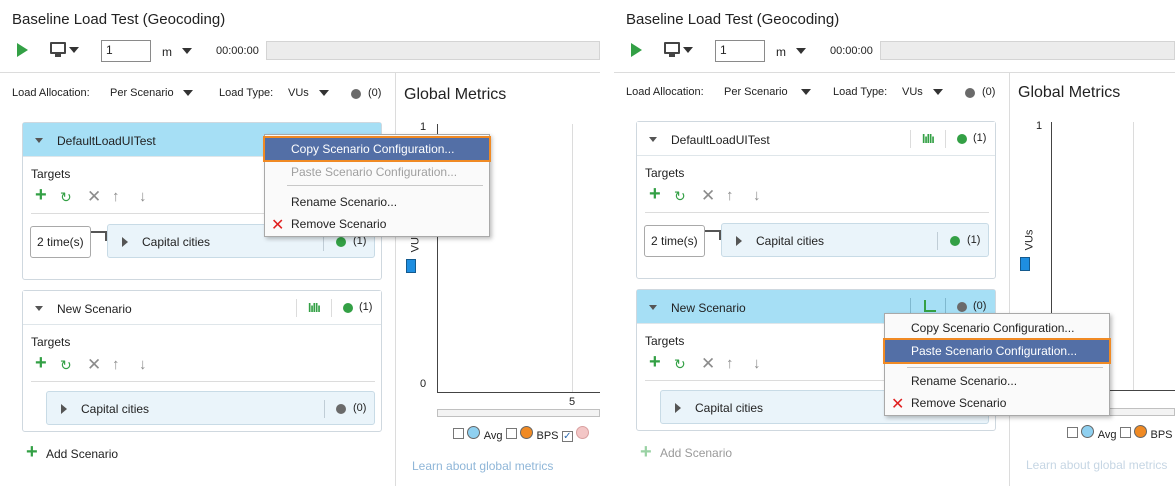 This screenshot has width=1175, height=486. What do you see at coordinates (855, 240) in the screenshot?
I see `target-row: Capital cities (1)` at bounding box center [855, 240].